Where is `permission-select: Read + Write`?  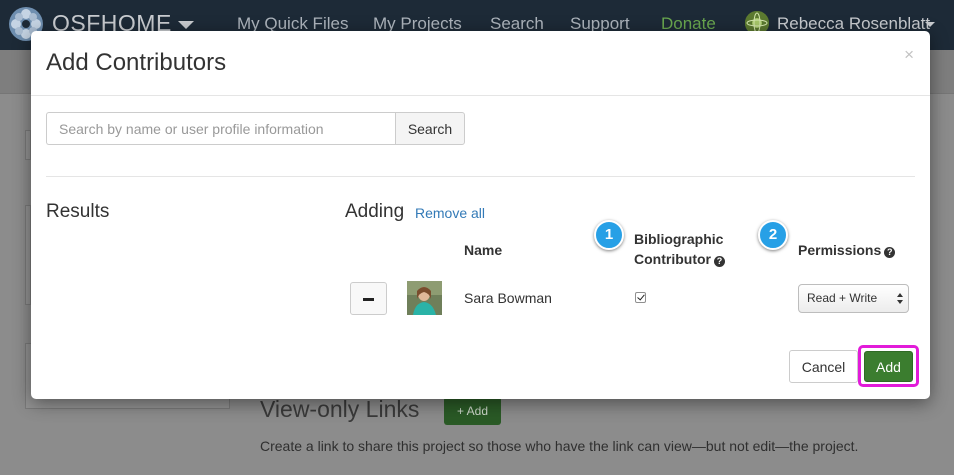 permission-select: Read + Write is located at coordinates (853, 298).